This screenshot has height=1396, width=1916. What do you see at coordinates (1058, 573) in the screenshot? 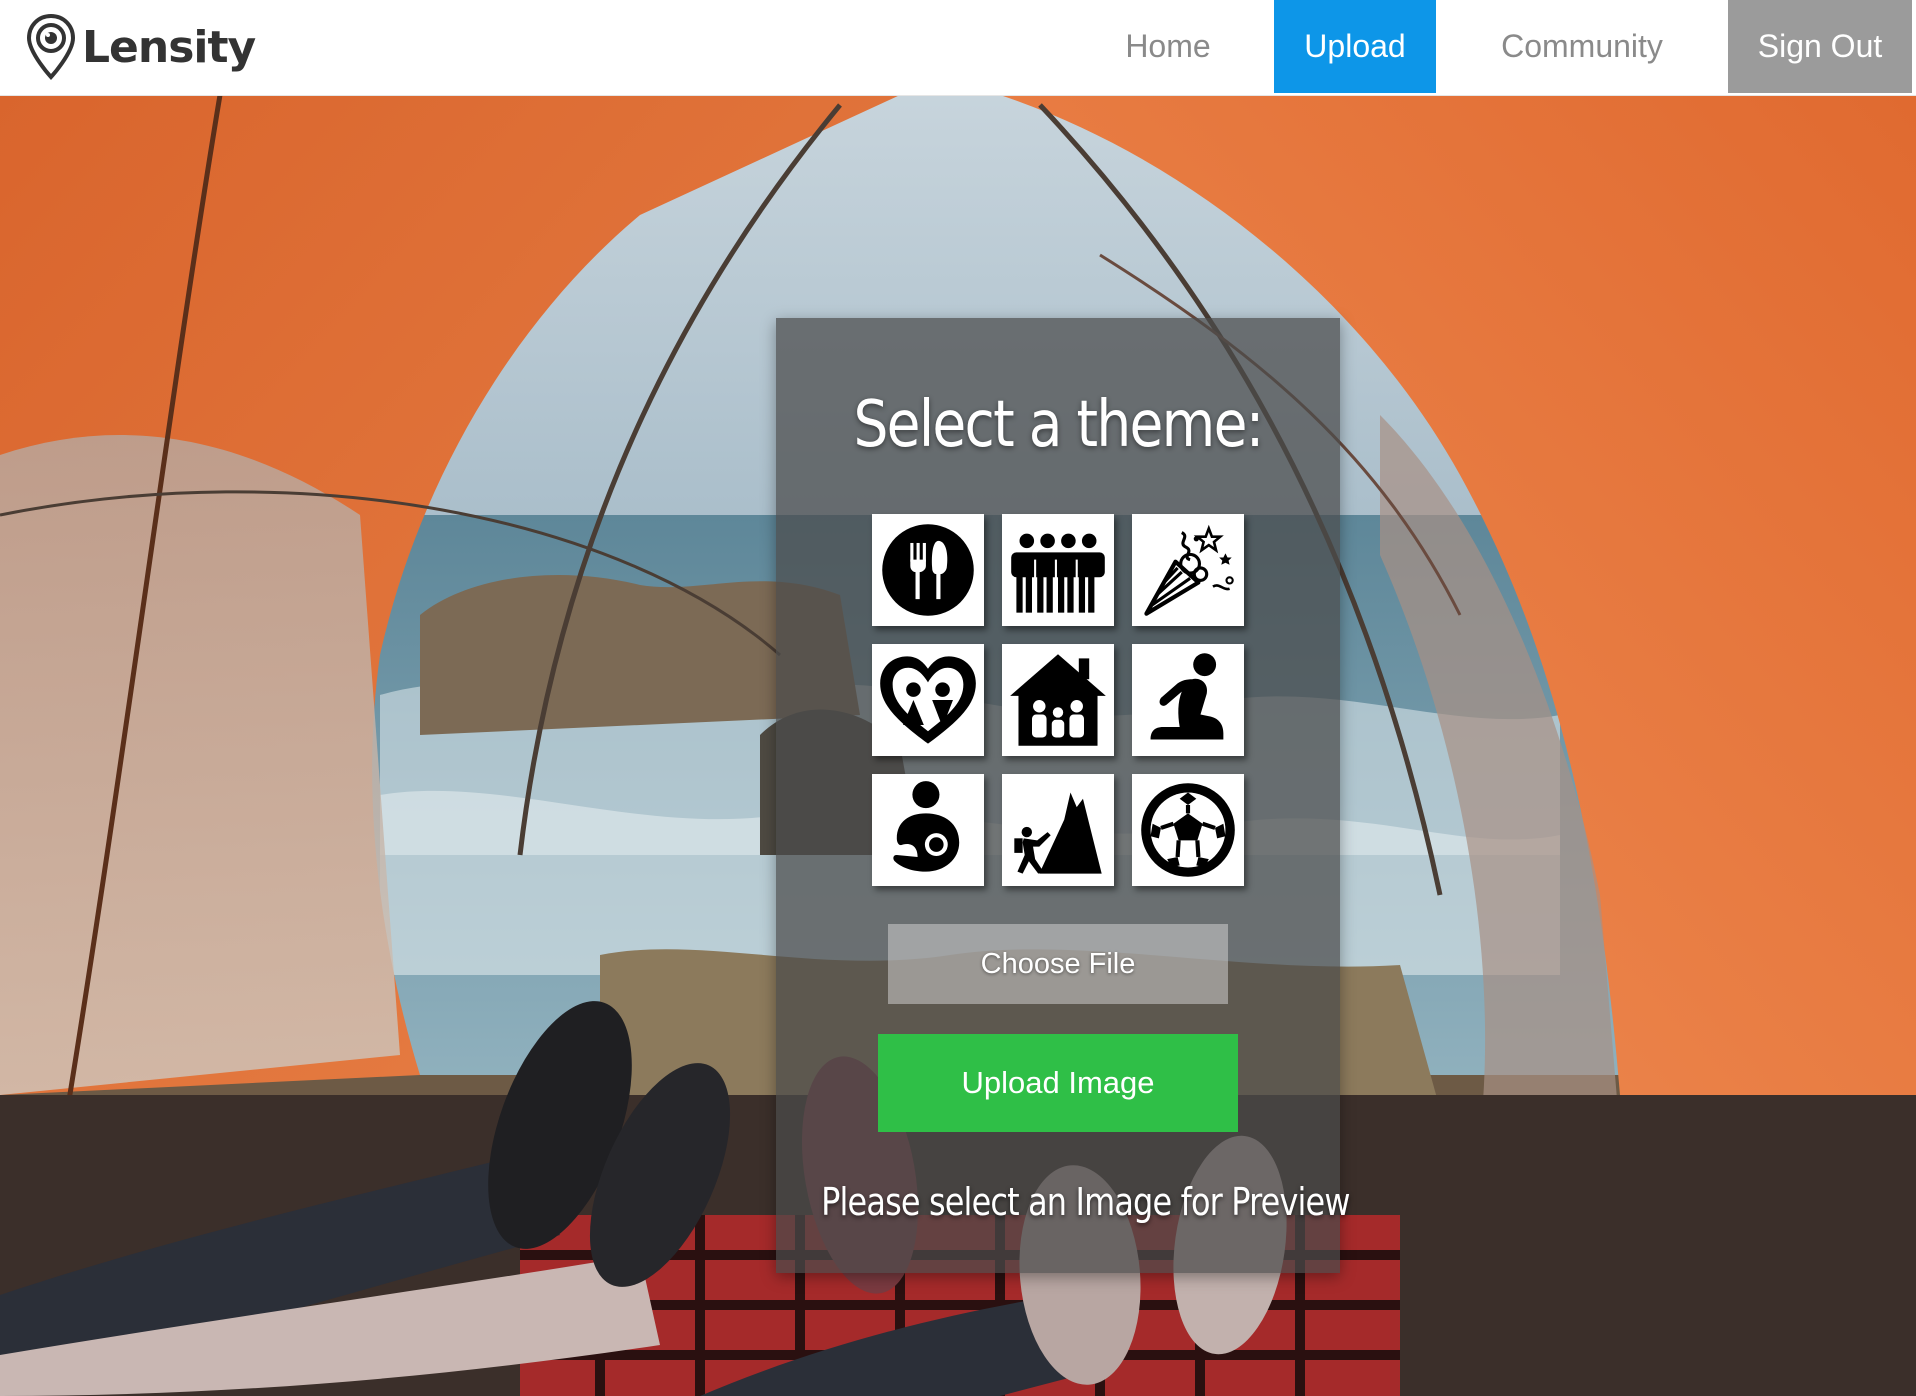
I see `group-of-people-icon` at bounding box center [1058, 573].